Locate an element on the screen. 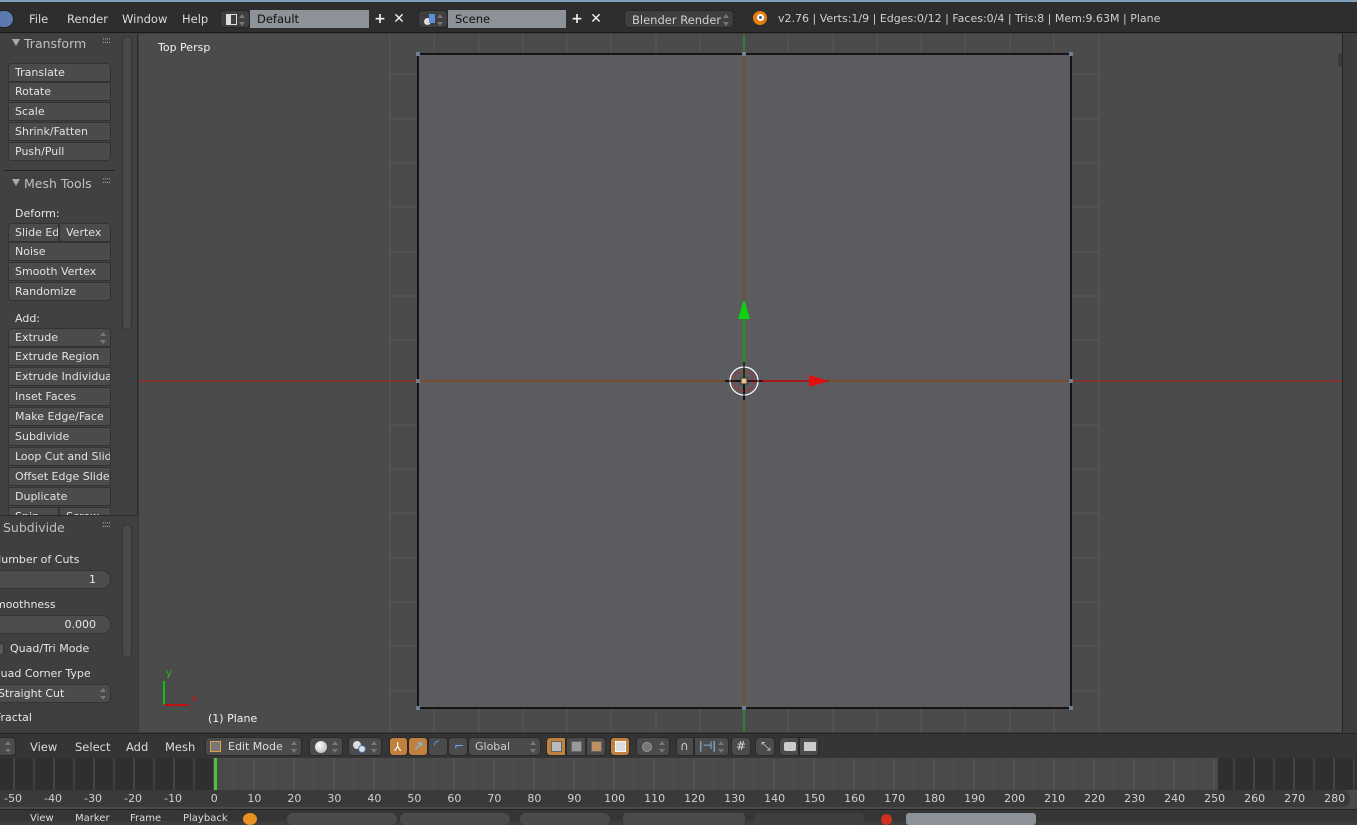 This screenshot has height=825, width=1357. extrude-region-button: Extrude Region is located at coordinates (59, 356).